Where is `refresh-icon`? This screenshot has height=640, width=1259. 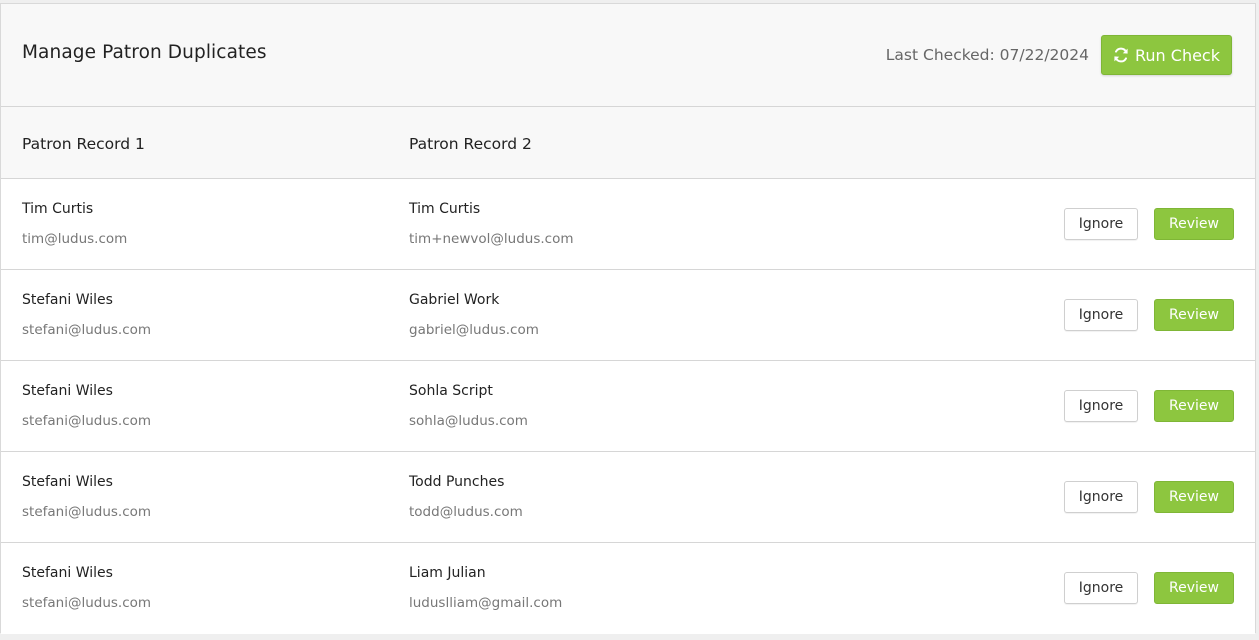 refresh-icon is located at coordinates (1121, 55).